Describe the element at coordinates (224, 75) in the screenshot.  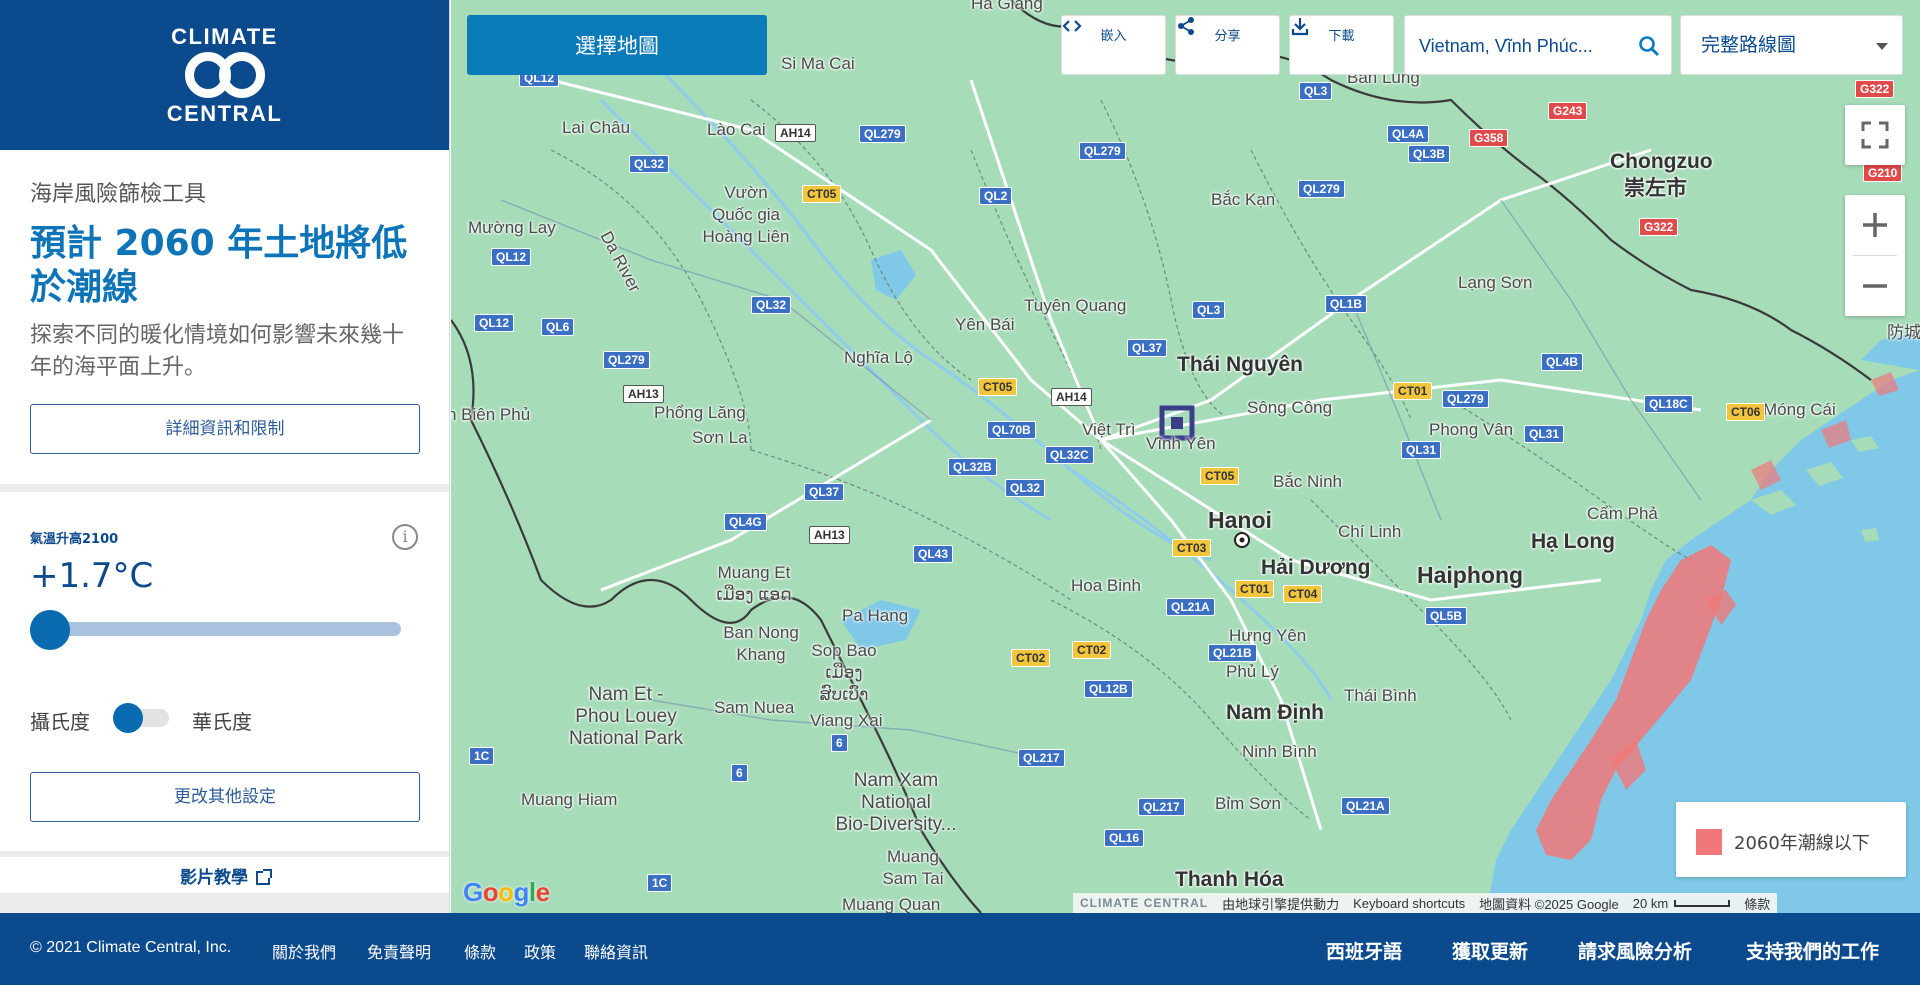
I see `climate-central-logo: CLIMATE CENTRAL` at that location.